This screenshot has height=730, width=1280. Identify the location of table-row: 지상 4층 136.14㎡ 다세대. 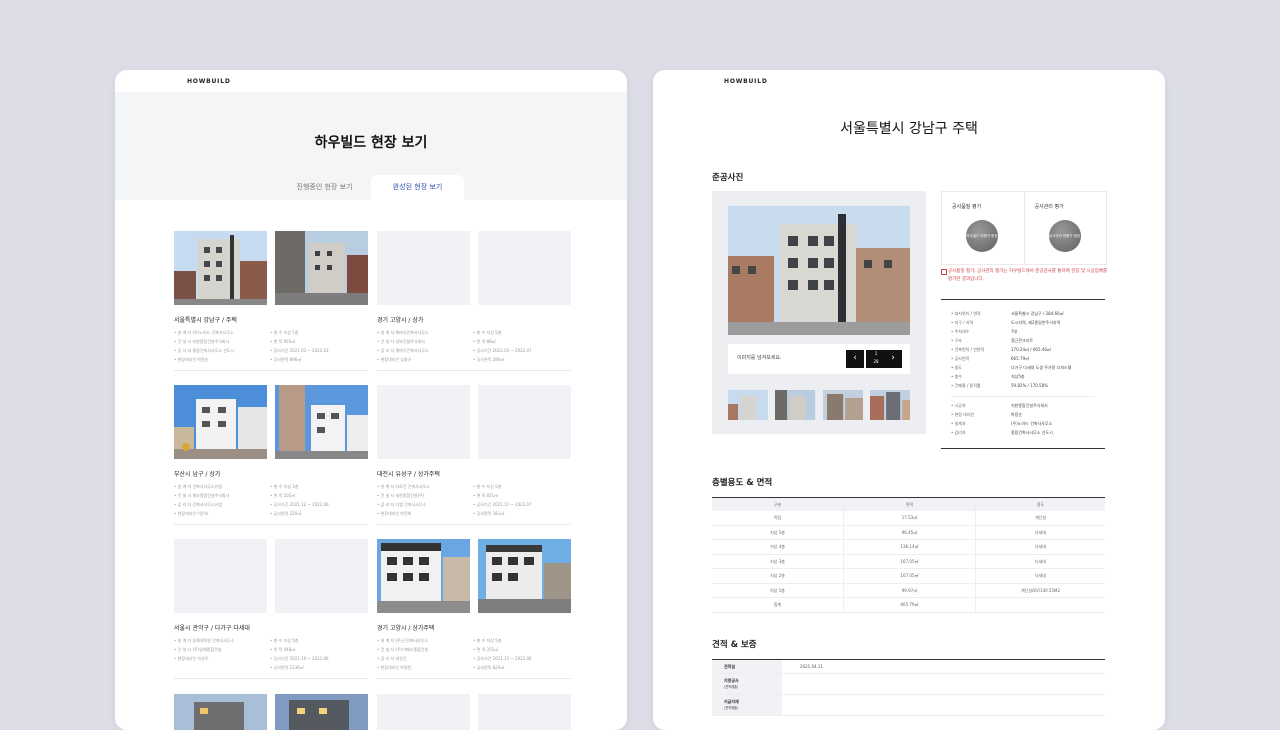
(908, 547).